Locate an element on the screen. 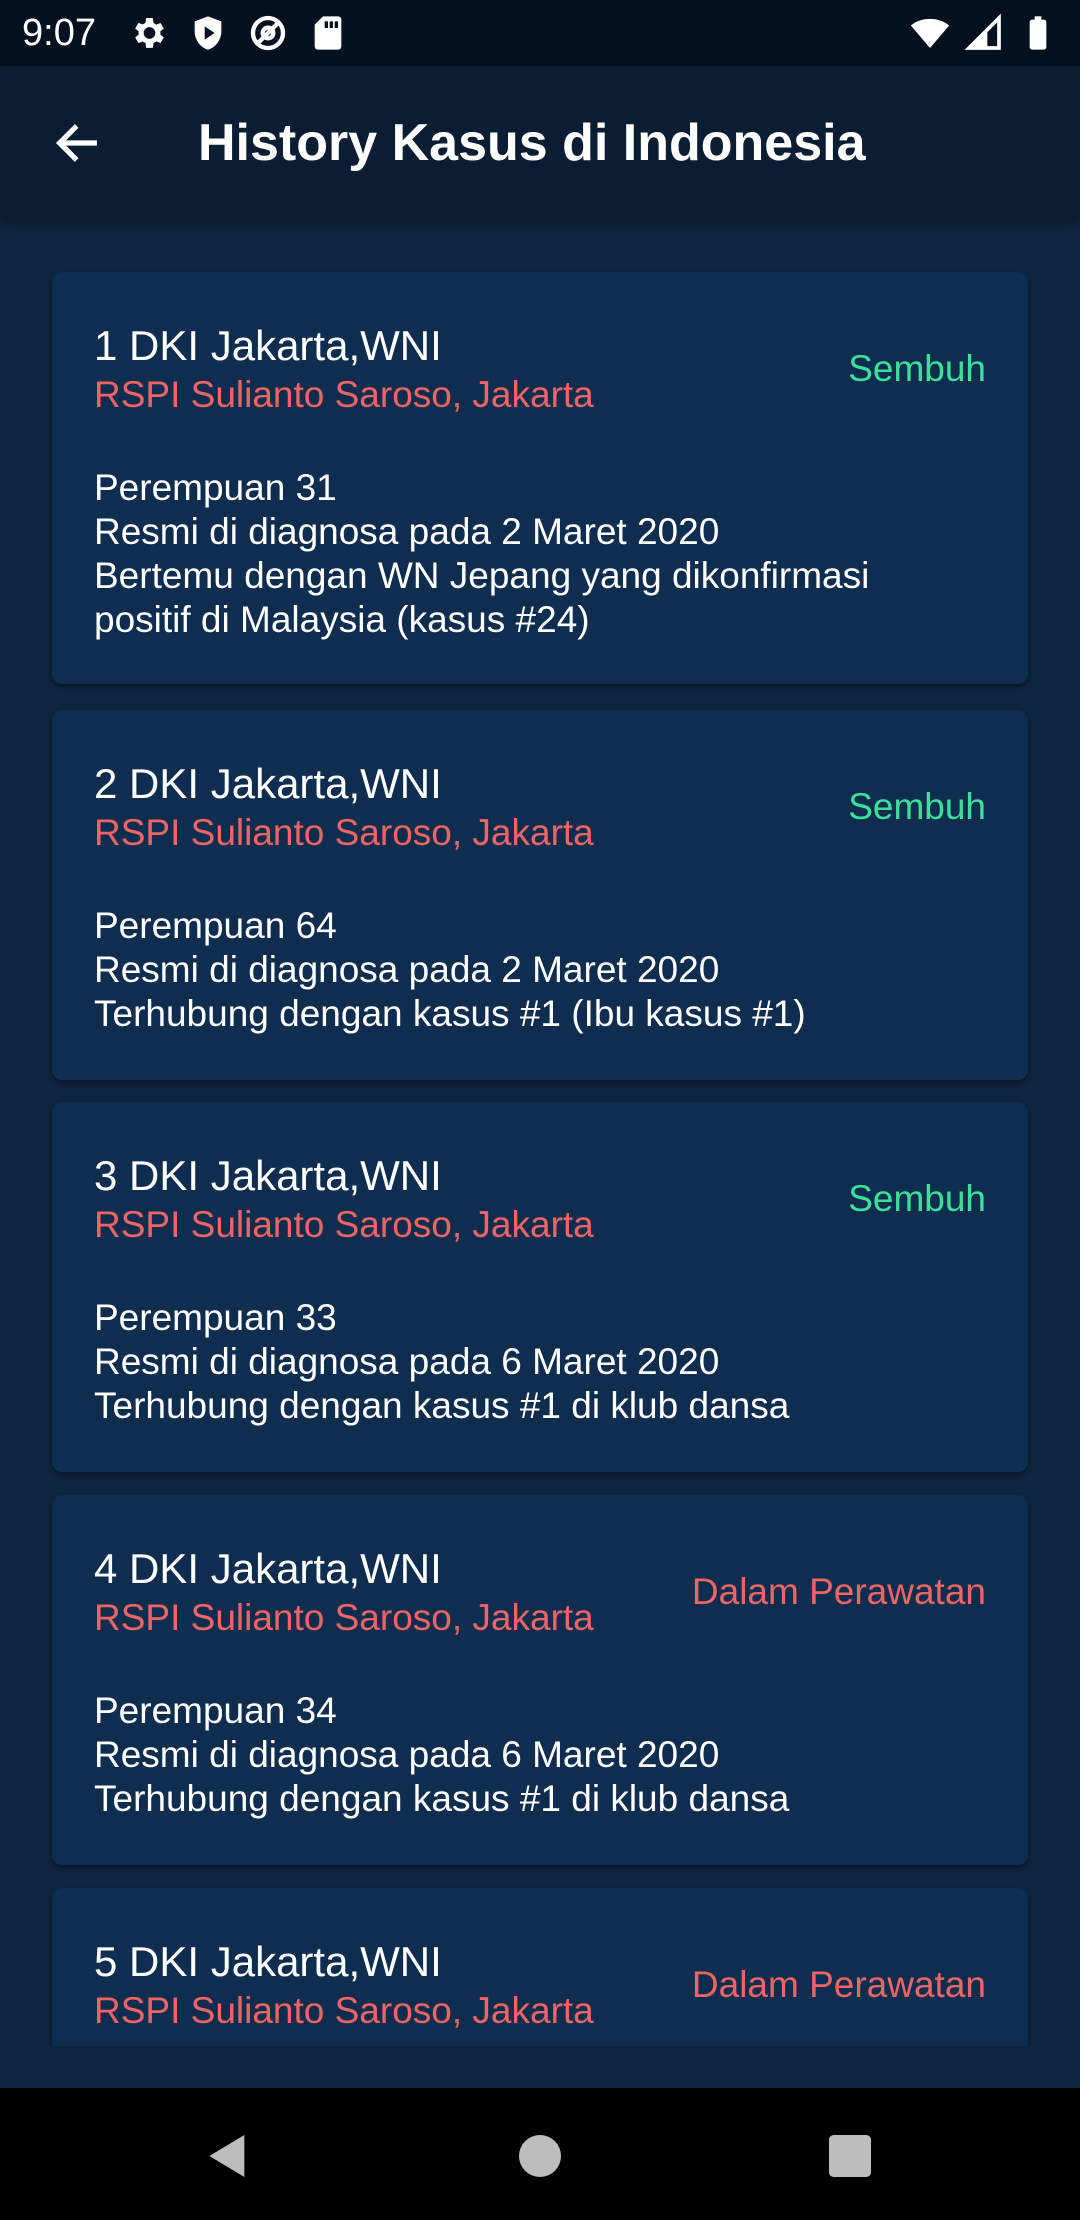  back-button is located at coordinates (77, 143).